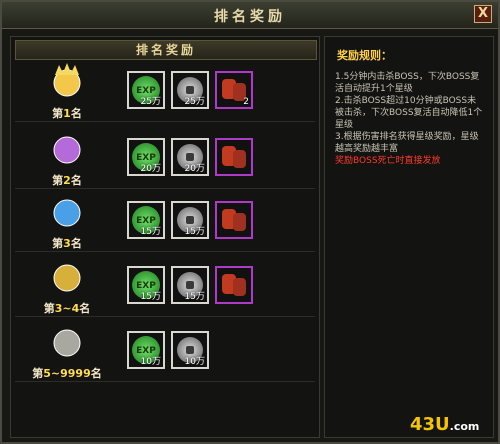 The image size is (500, 444). What do you see at coordinates (67, 113) in the screenshot?
I see `rank-label: 第1名` at bounding box center [67, 113].